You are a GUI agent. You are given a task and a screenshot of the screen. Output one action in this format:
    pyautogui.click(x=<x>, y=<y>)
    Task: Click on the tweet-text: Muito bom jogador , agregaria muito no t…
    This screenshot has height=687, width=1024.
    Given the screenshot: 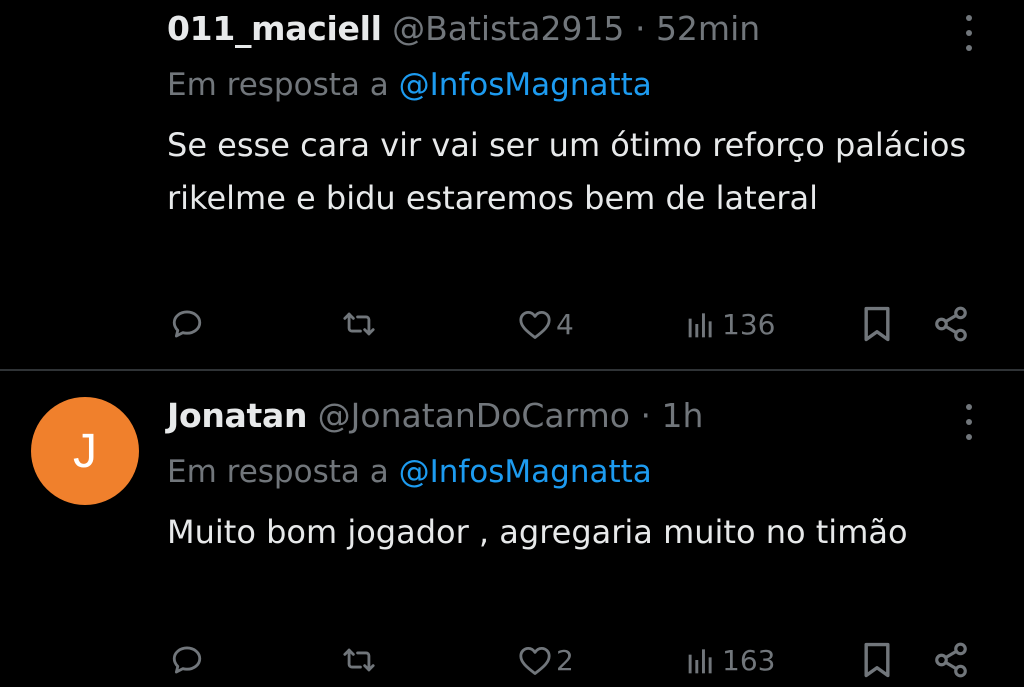 What is the action you would take?
    pyautogui.click(x=537, y=532)
    